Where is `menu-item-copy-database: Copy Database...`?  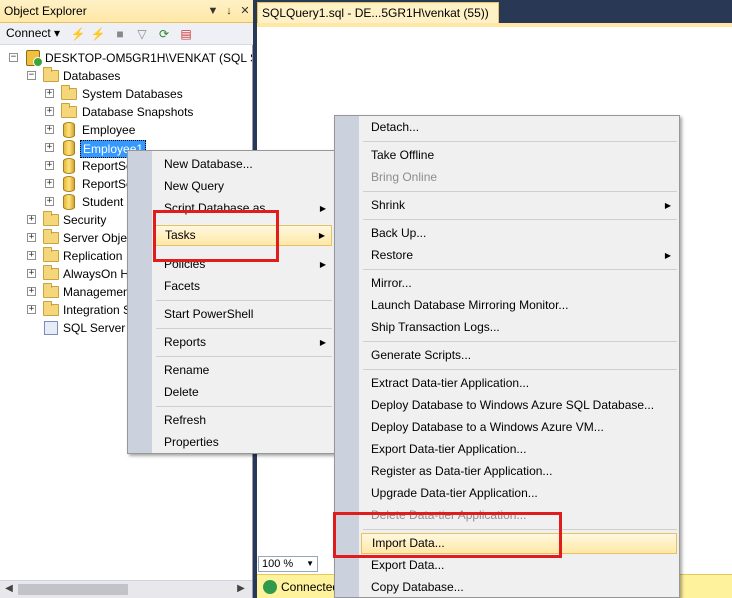 menu-item-copy-database: Copy Database... is located at coordinates (519, 587).